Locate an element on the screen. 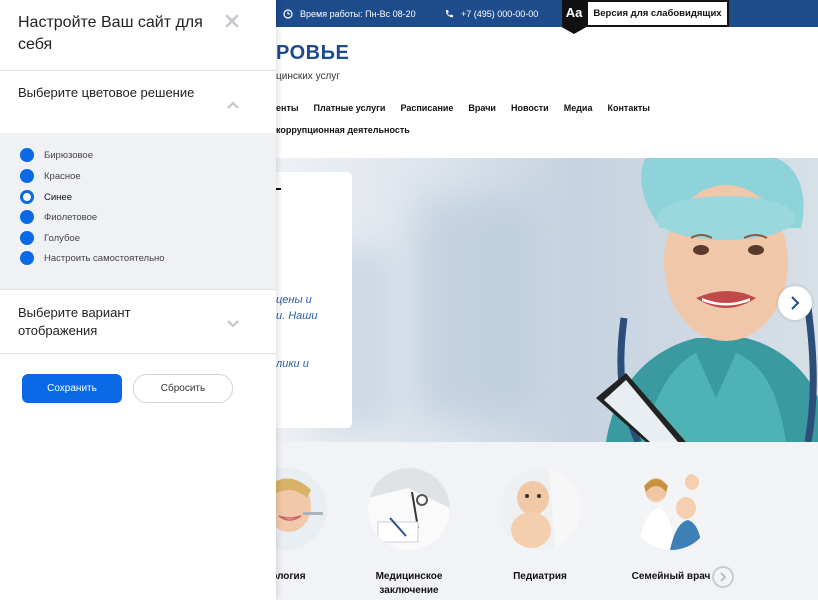 Image resolution: width=818 pixels, height=600 pixels. services-next-button is located at coordinates (723, 577).